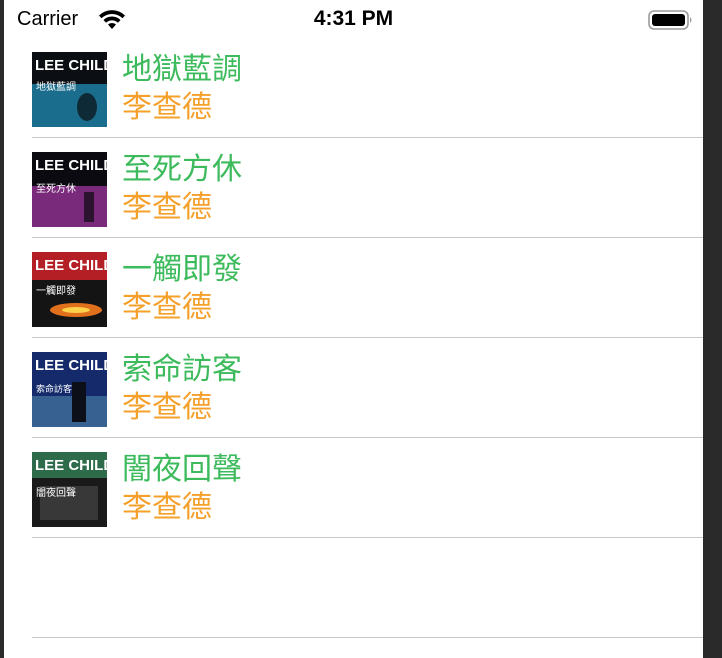 The image size is (722, 658). Describe the element at coordinates (353, 388) in the screenshot. I see `book-row: LEE CHILD 索命訪客 索命訪客 李查德` at that location.